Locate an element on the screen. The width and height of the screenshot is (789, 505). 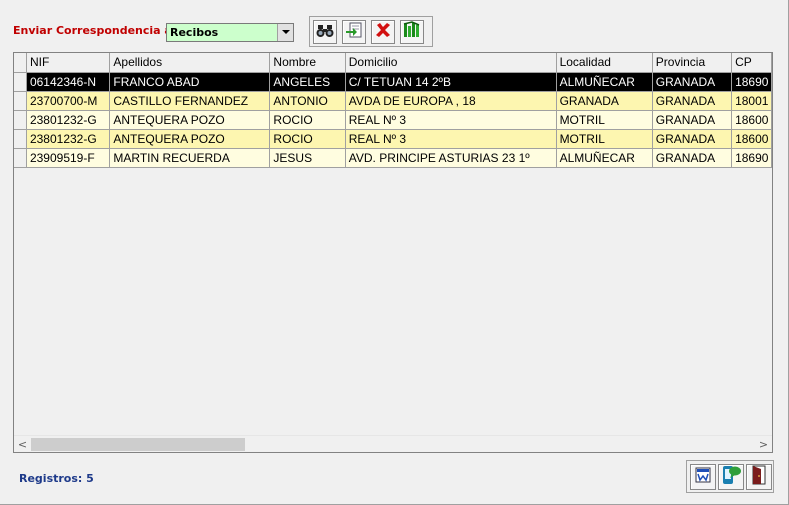
exit-button is located at coordinates (759, 477).